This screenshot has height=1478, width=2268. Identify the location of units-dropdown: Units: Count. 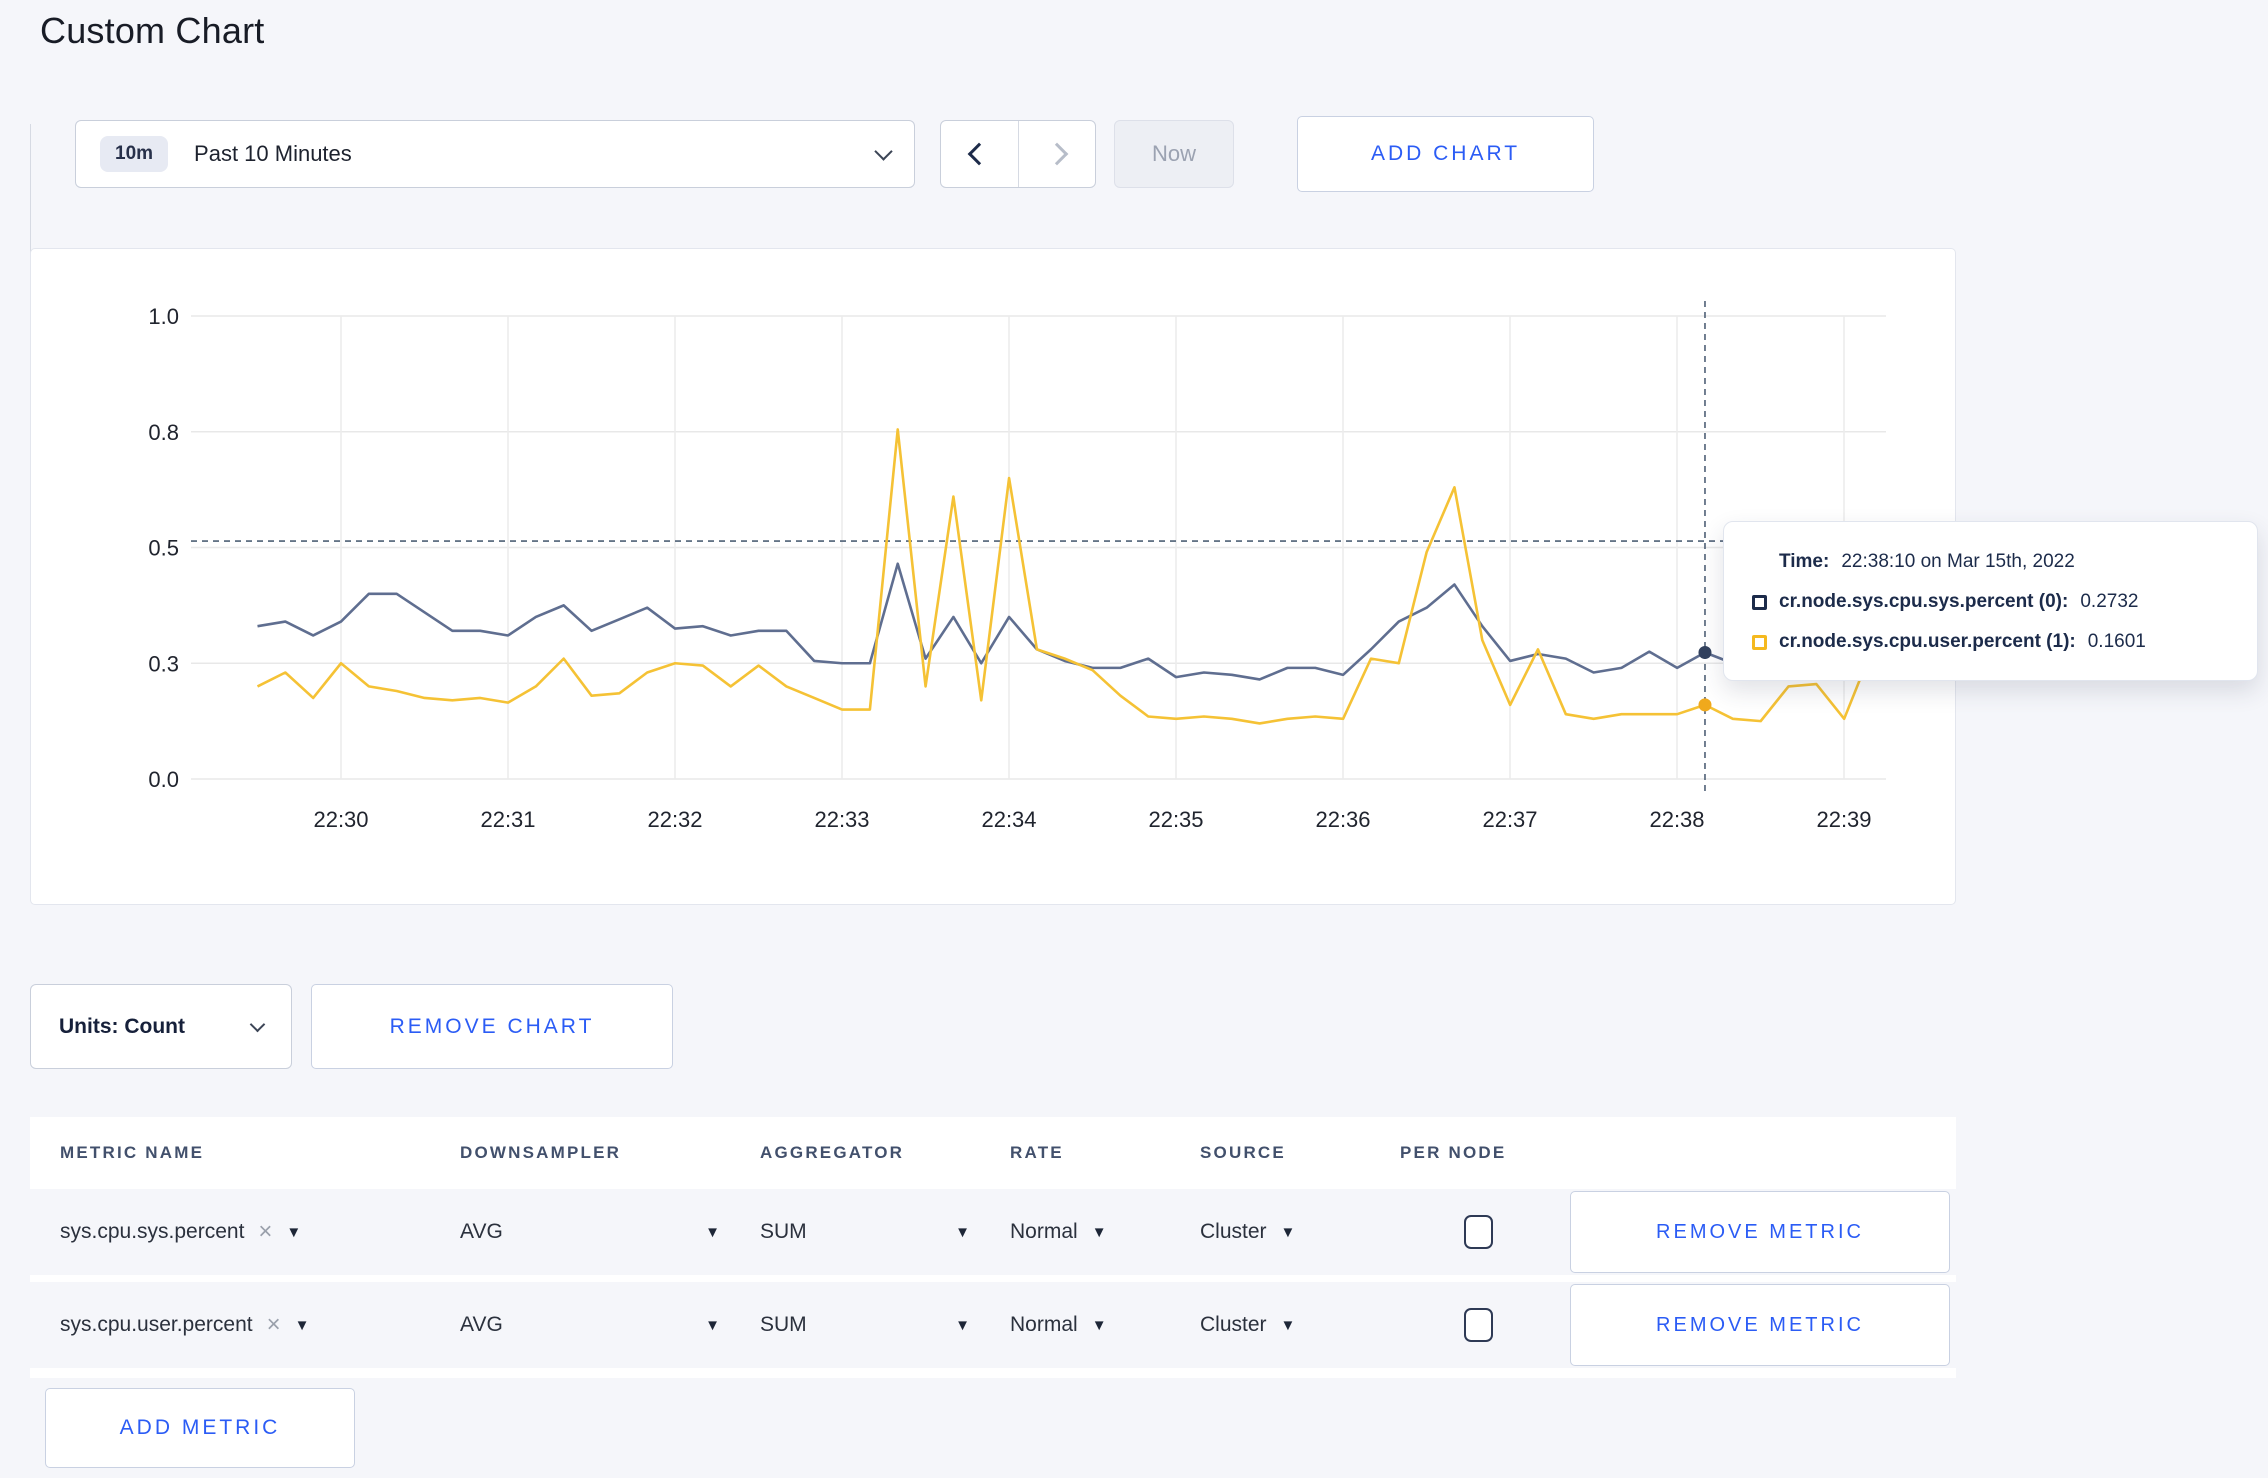
(161, 1026).